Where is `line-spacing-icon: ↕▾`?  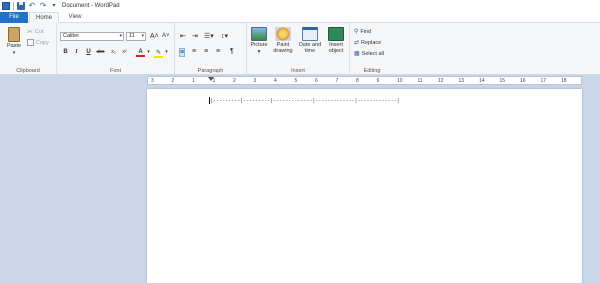
line-spacing-icon: ↕▾ is located at coordinates (224, 36).